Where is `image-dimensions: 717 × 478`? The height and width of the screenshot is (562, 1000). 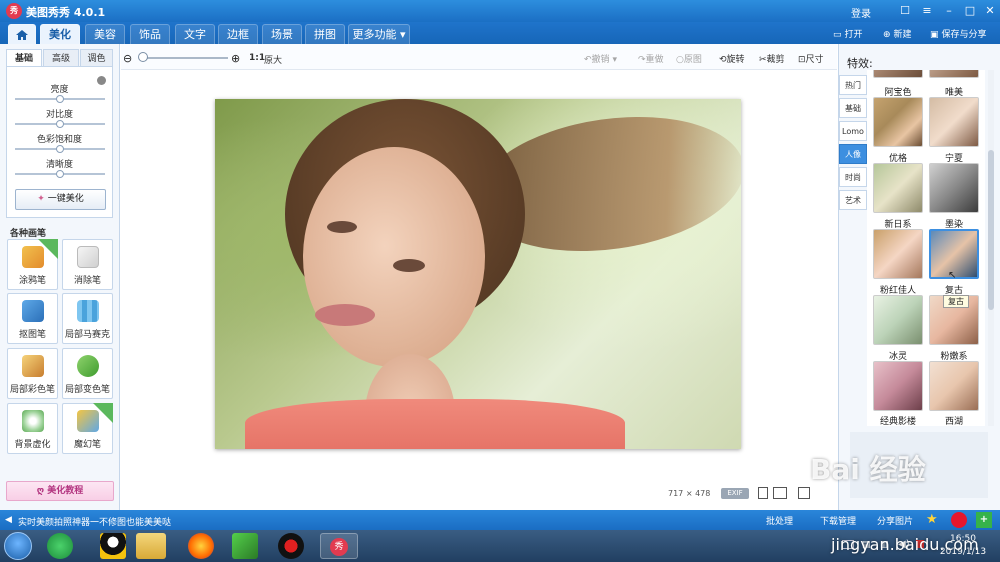 image-dimensions: 717 × 478 is located at coordinates (689, 493).